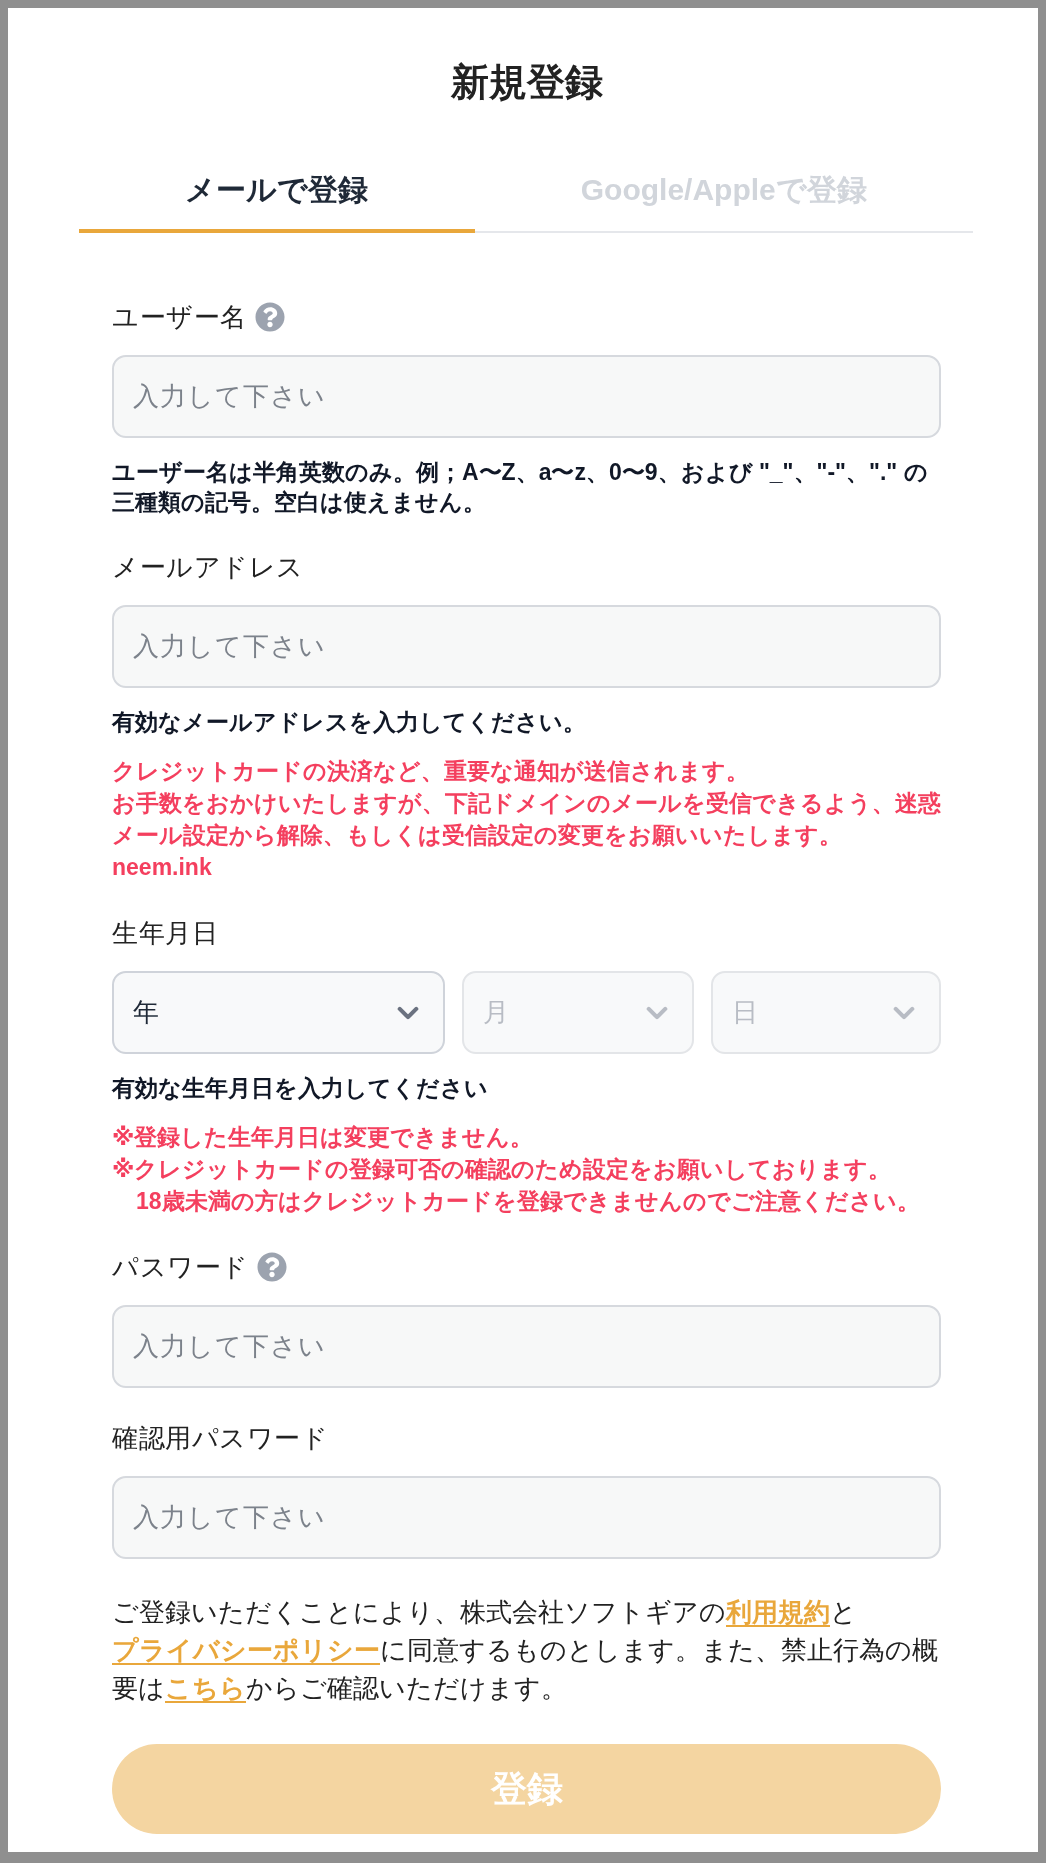 The height and width of the screenshot is (1863, 1046). What do you see at coordinates (520, 487) in the screenshot?
I see `field-hint: ユーザー名は半角英数のみ。例；A〜Z、a〜z、0〜9、および "_"、"-"、"." の三種類の記号。空白は使えません。` at bounding box center [520, 487].